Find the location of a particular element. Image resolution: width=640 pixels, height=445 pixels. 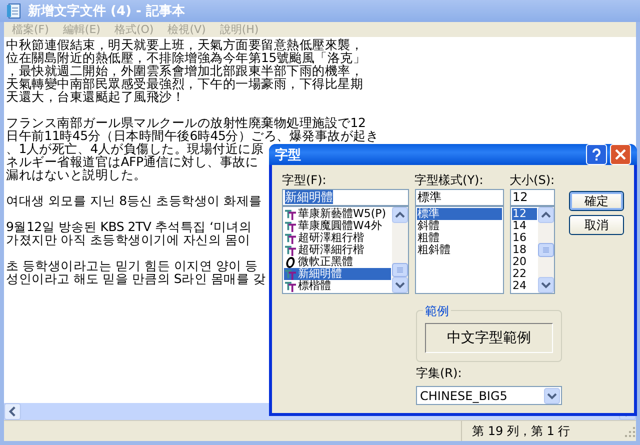

window-title: 新增文字文件 (4) - 記事本 is located at coordinates (106, 11).